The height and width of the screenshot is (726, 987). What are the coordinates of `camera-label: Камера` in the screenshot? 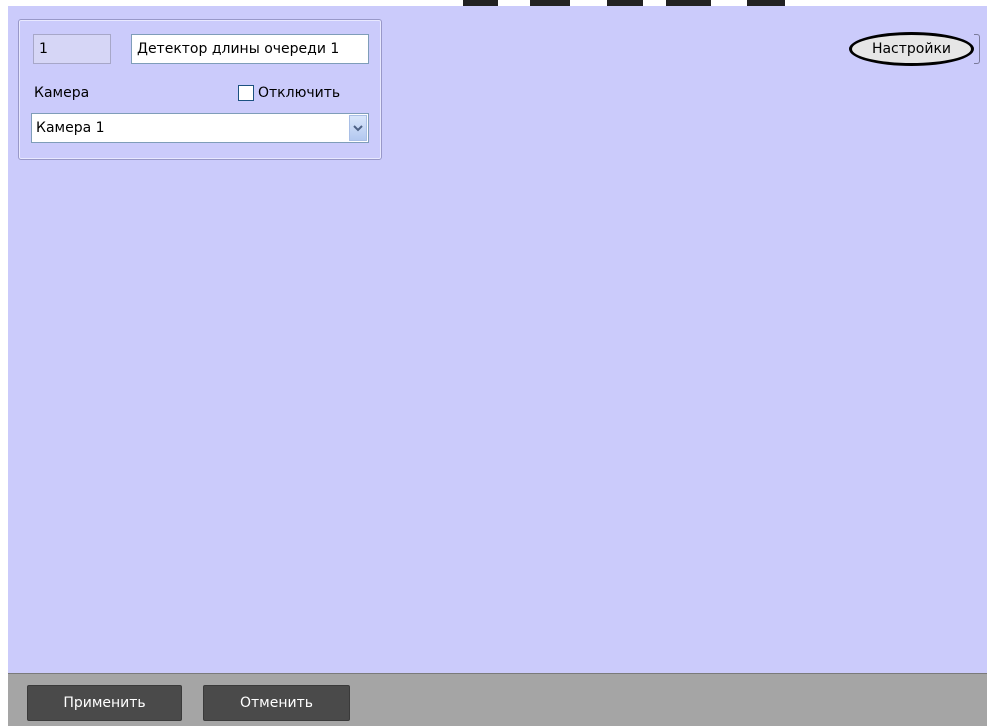 It's located at (62, 93).